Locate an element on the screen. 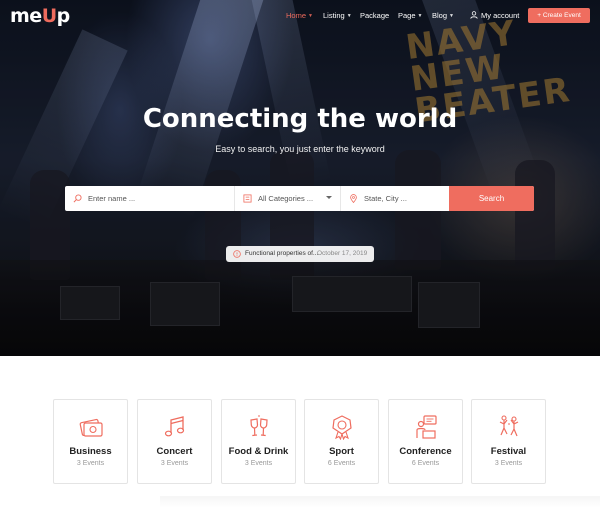 Image resolution: width=600 pixels, height=508 pixels. presentation-icon is located at coordinates (426, 427).